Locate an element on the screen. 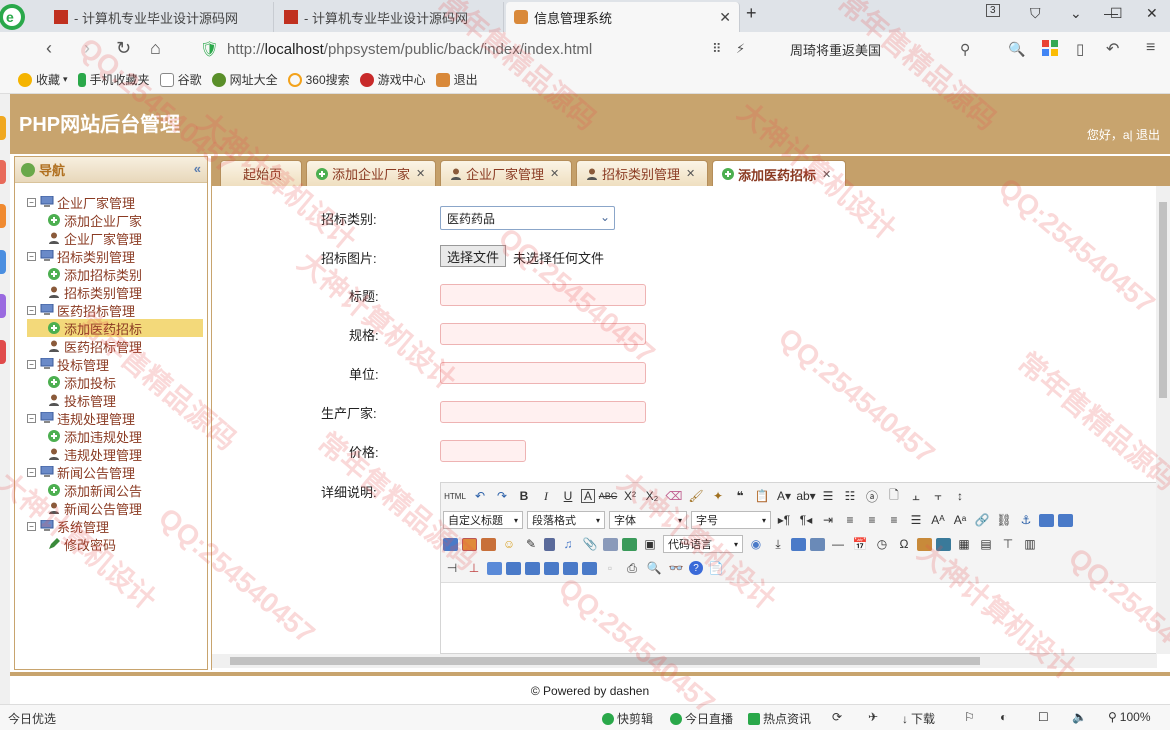 This screenshot has height=730, width=1170. simple-upload-icon is located at coordinates (469, 544).